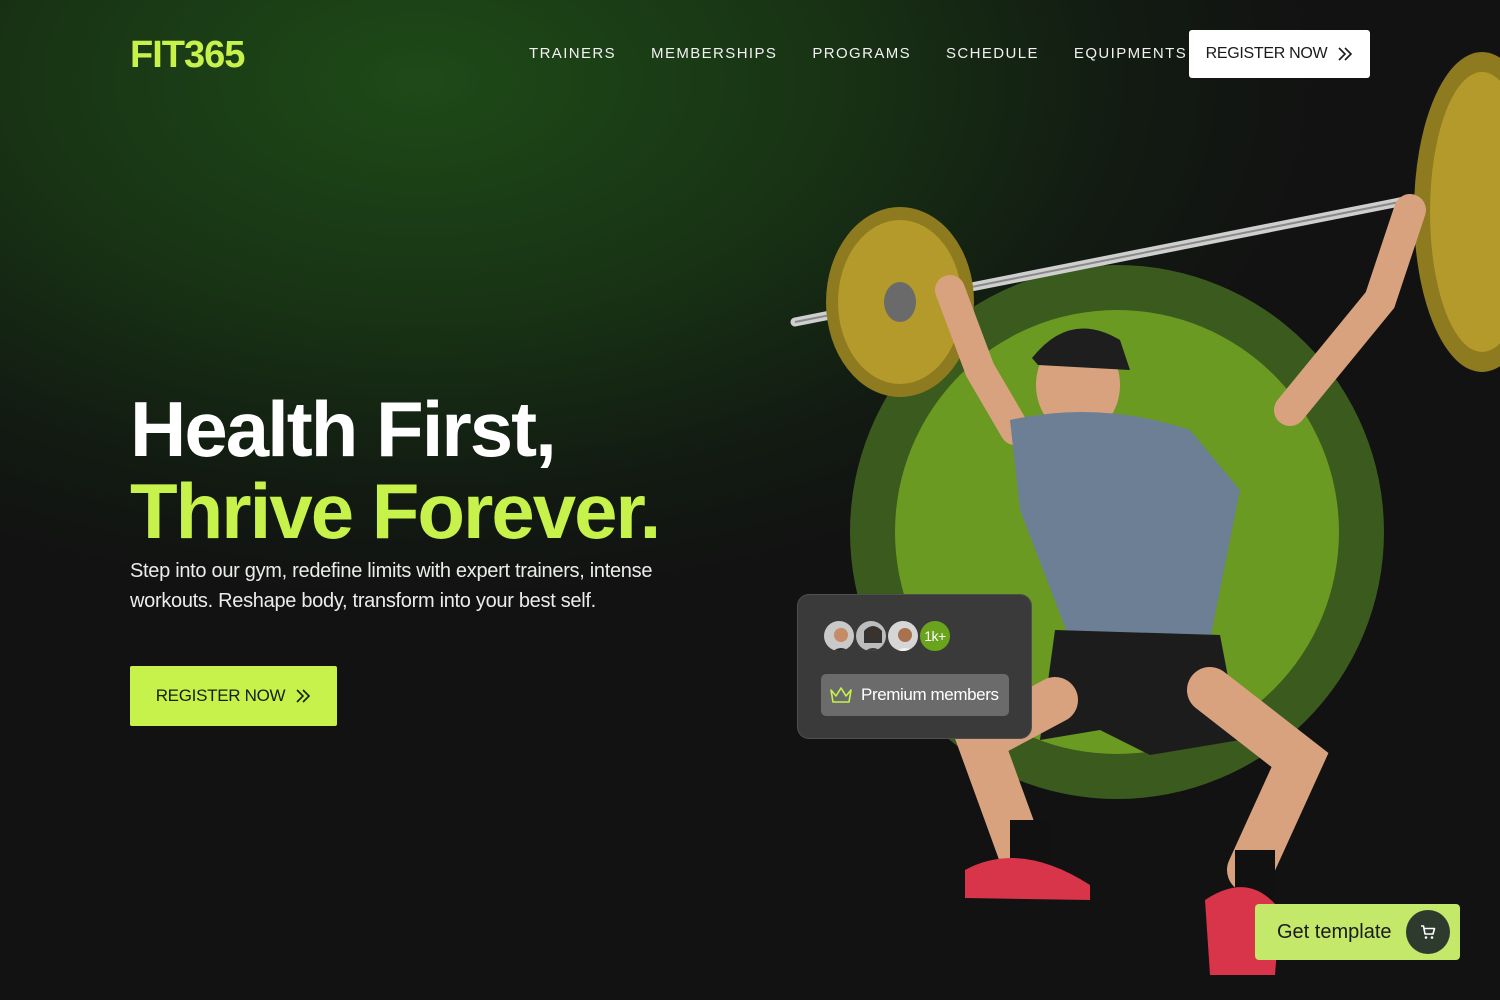  I want to click on hero-title: Health First, Thrive Forever., so click(395, 470).